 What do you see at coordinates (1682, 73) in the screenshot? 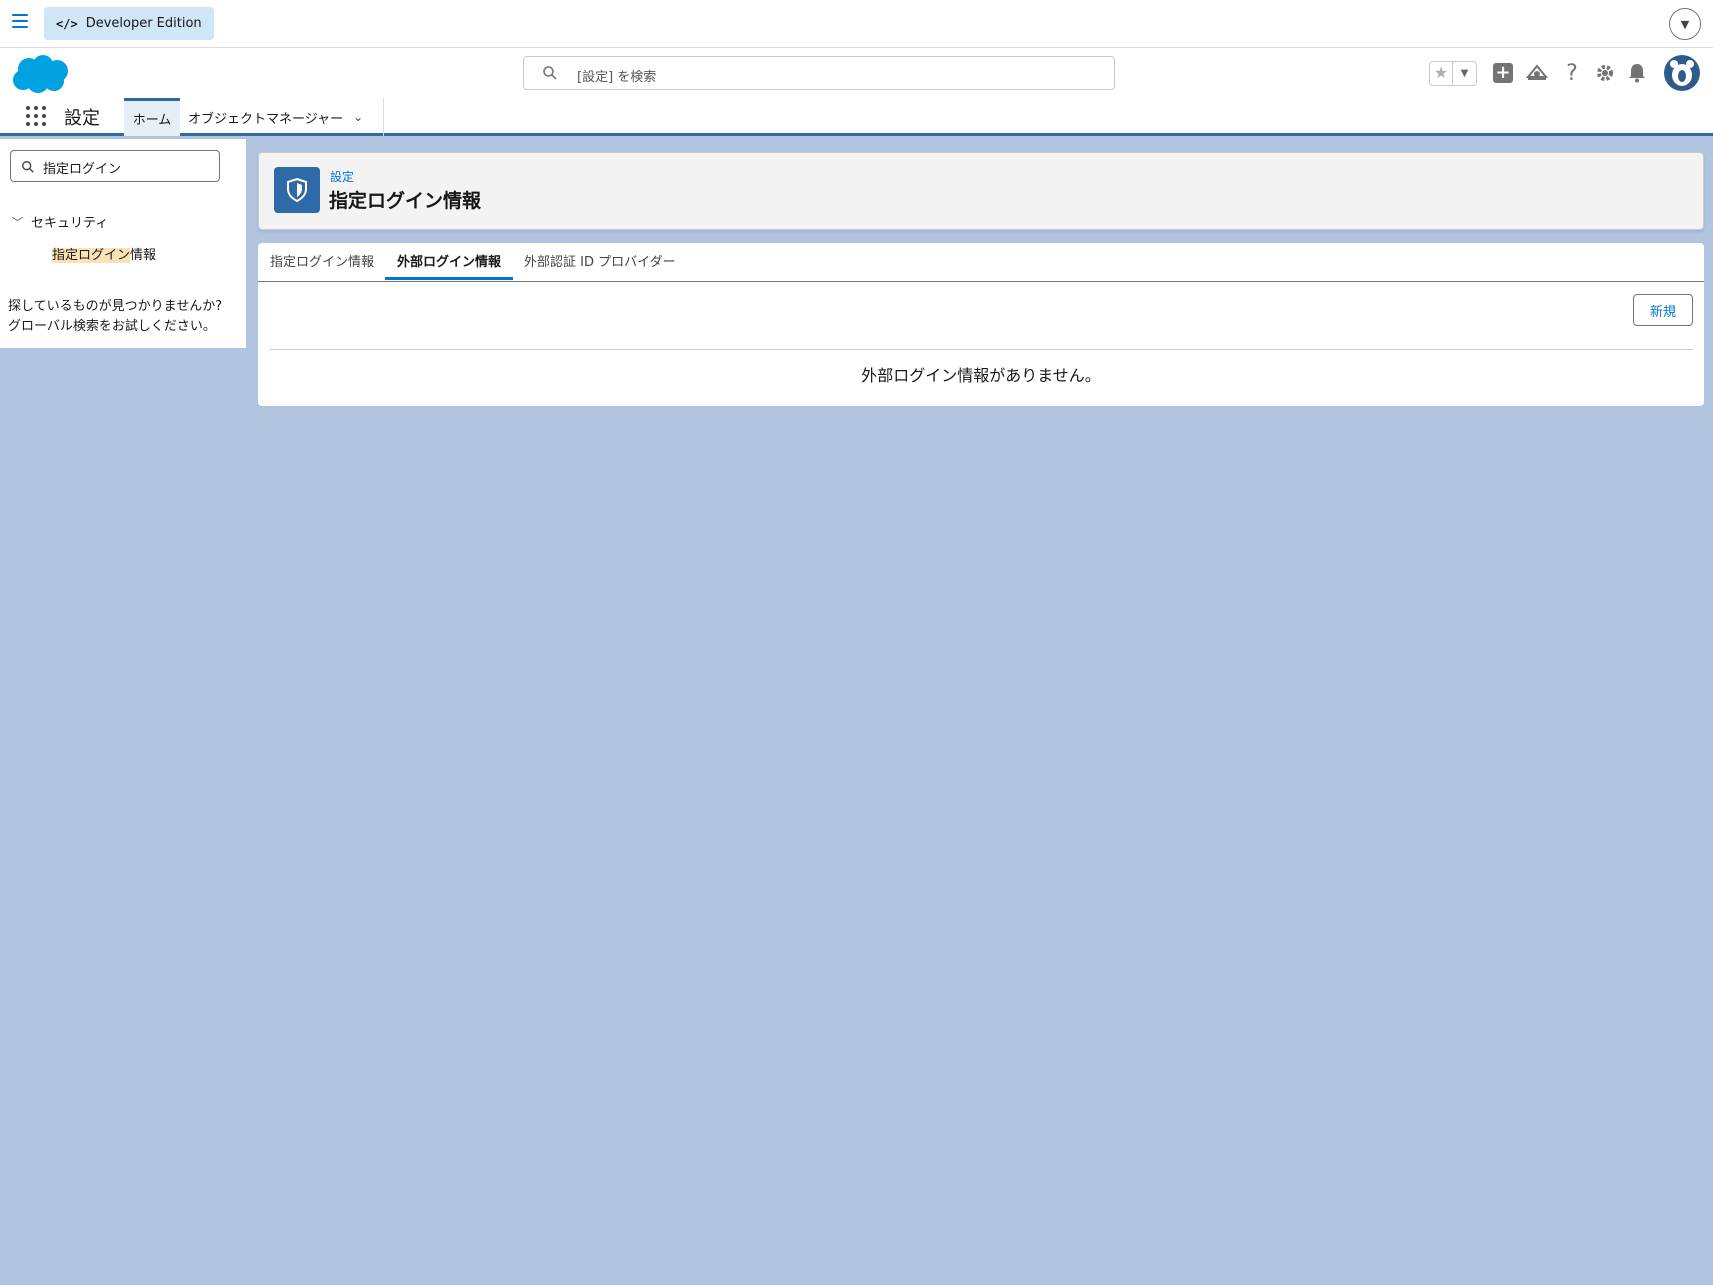
I see `avatar` at bounding box center [1682, 73].